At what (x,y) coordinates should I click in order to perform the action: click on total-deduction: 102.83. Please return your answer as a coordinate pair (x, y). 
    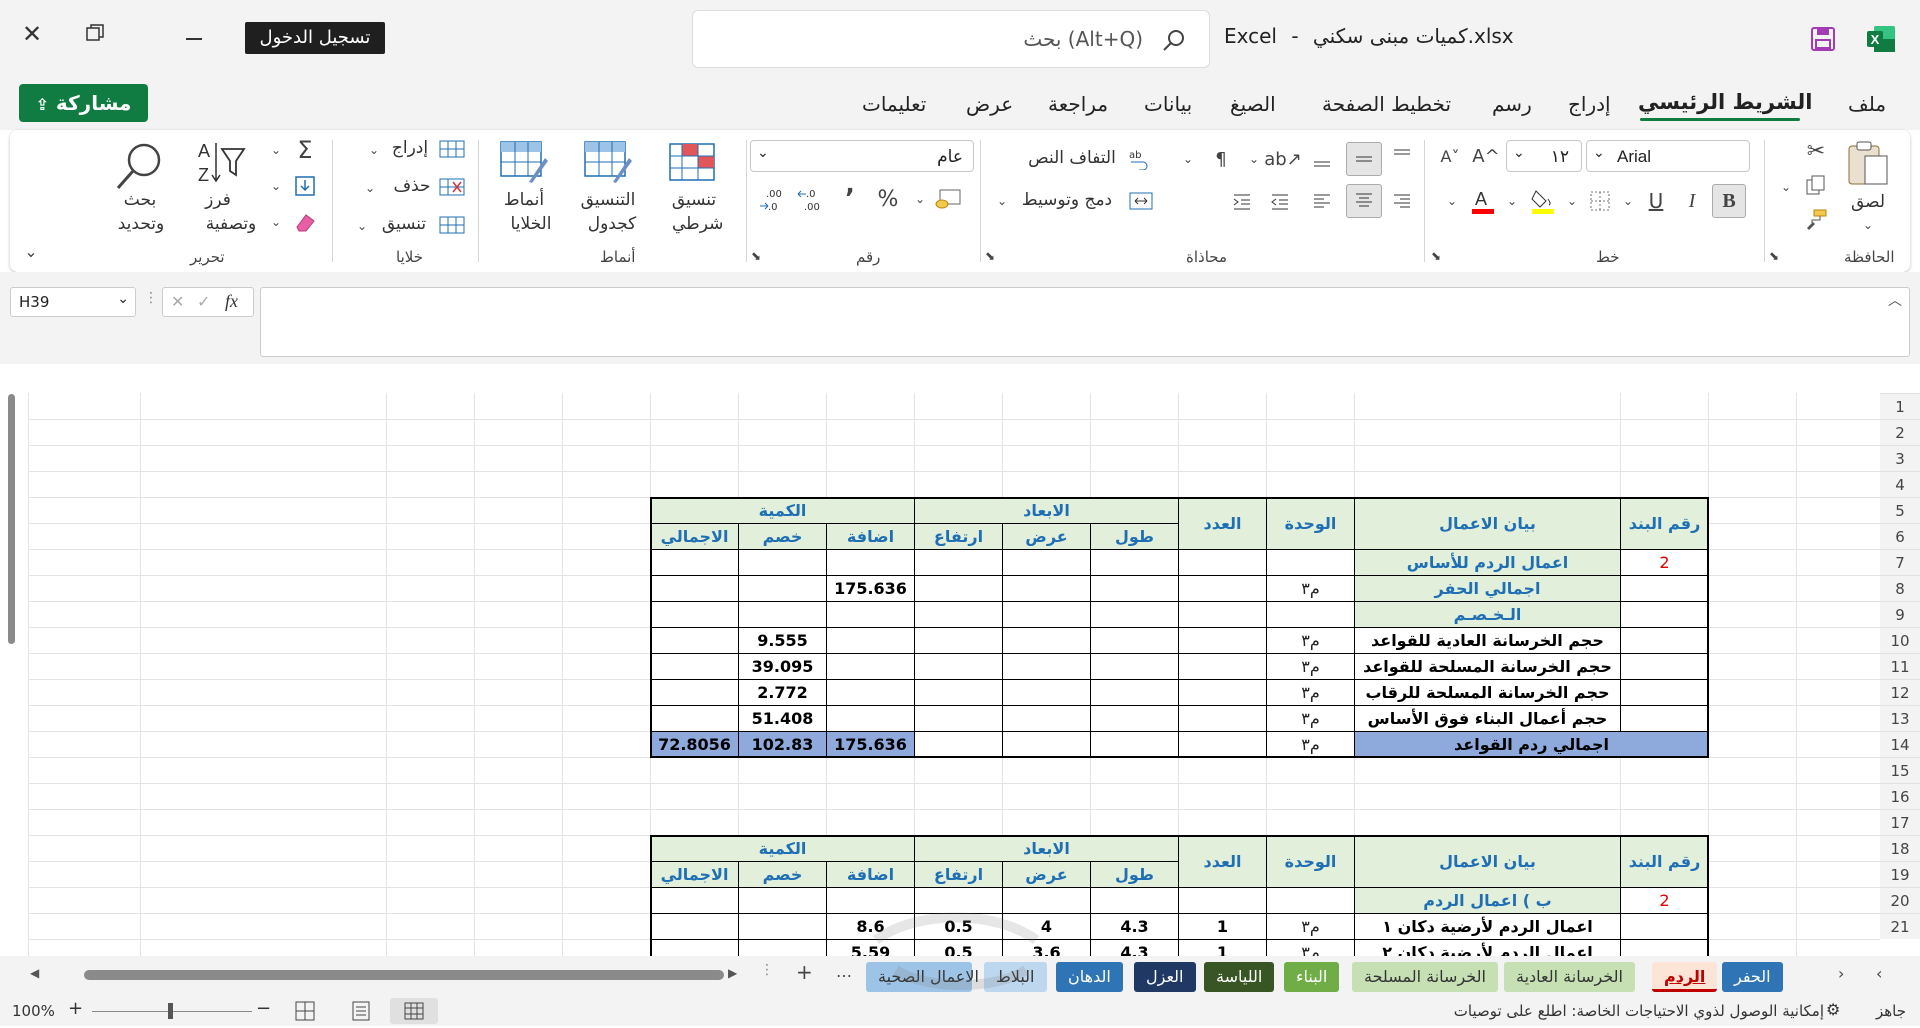
    Looking at the image, I should click on (782, 744).